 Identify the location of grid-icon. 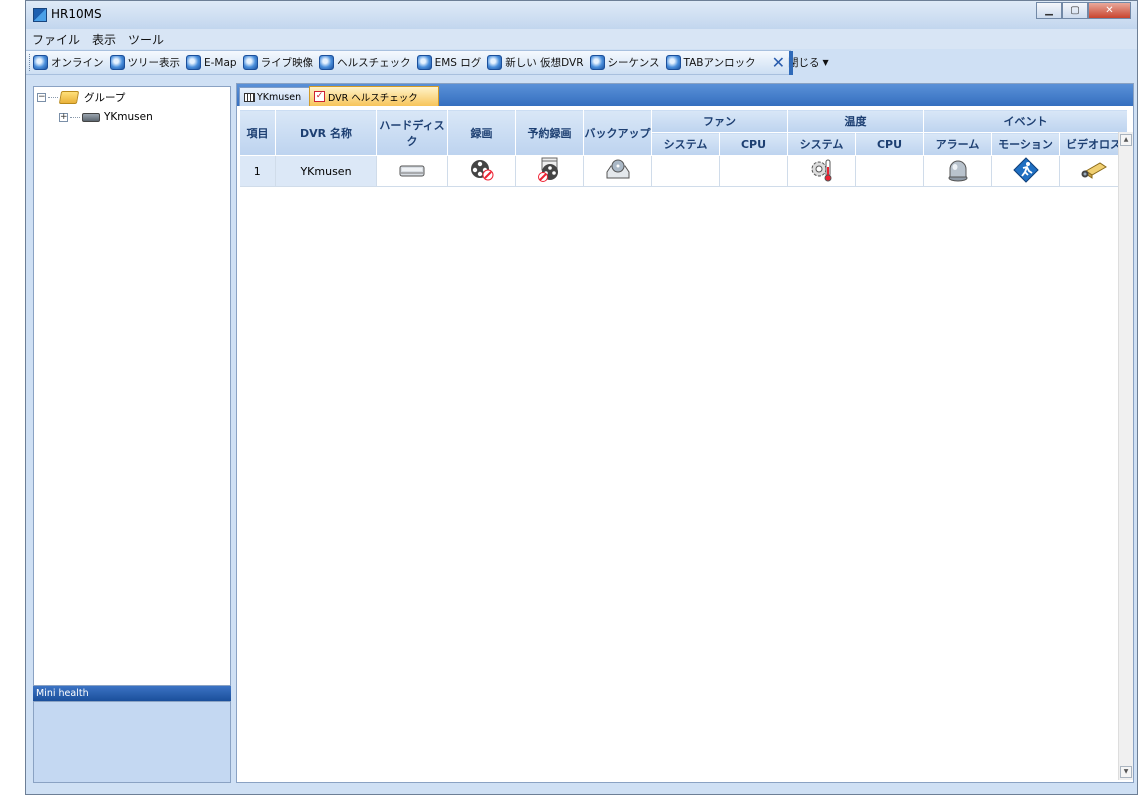
(249, 97).